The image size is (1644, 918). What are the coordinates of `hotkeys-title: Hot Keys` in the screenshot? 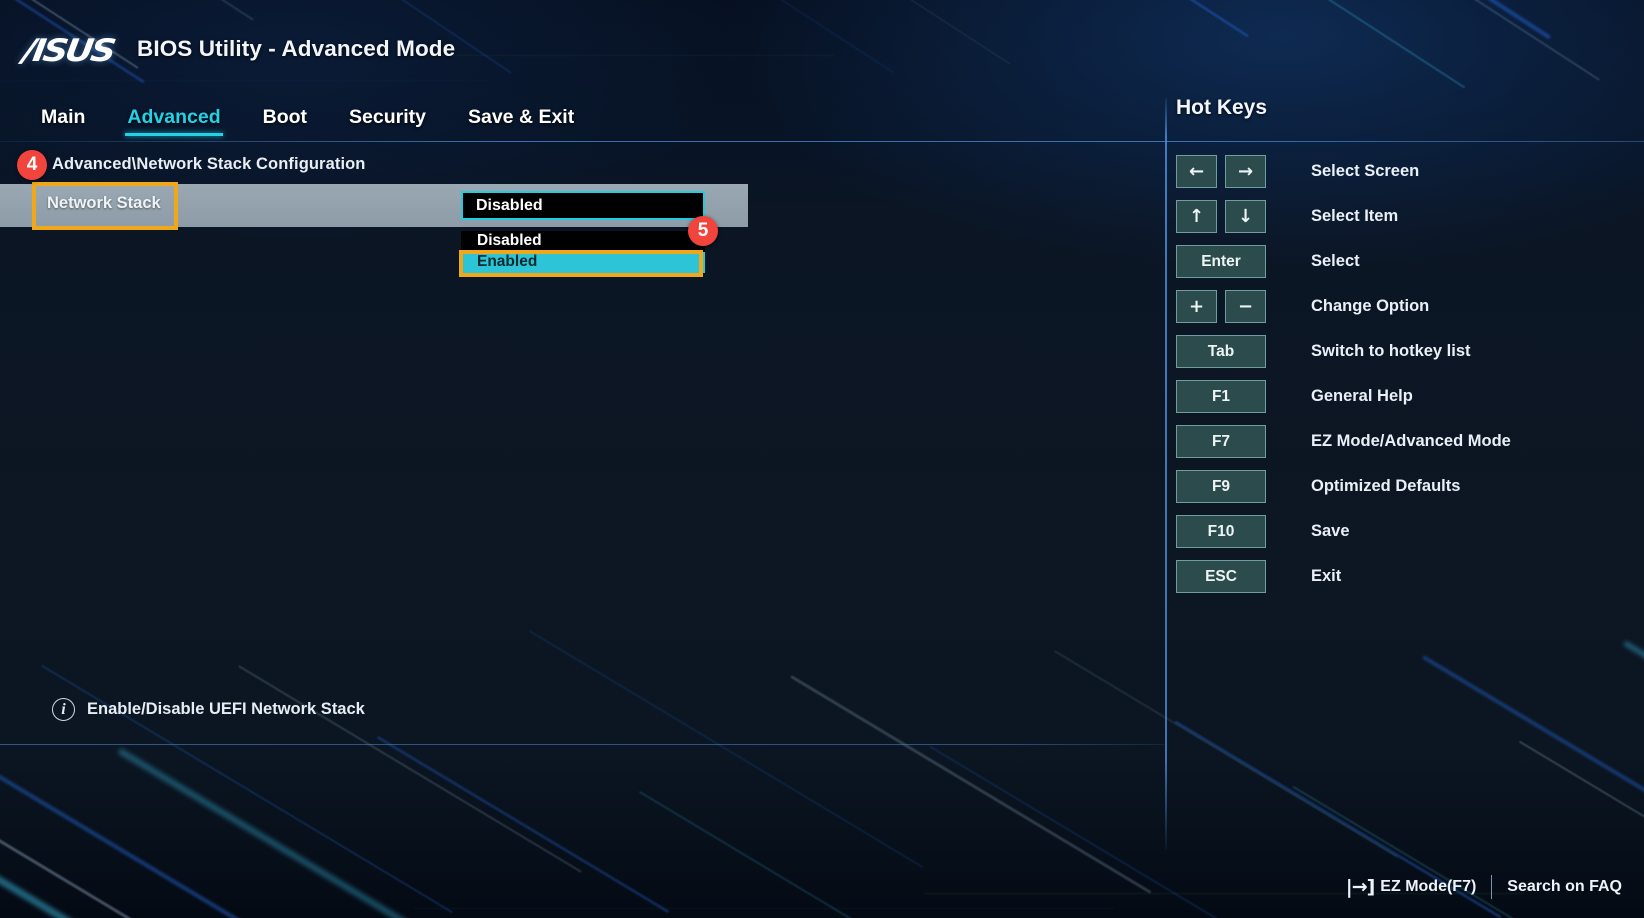 It's located at (1222, 107).